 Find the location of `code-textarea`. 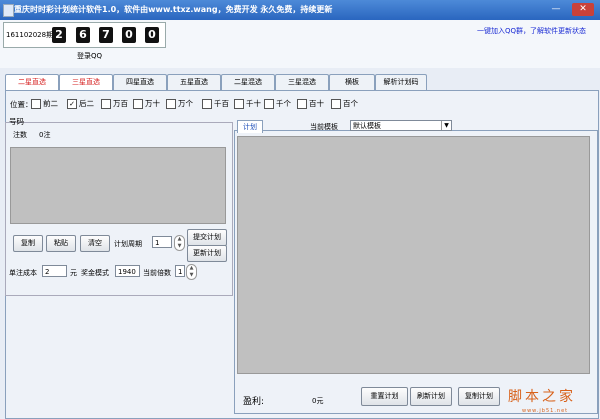

code-textarea is located at coordinates (118, 185).